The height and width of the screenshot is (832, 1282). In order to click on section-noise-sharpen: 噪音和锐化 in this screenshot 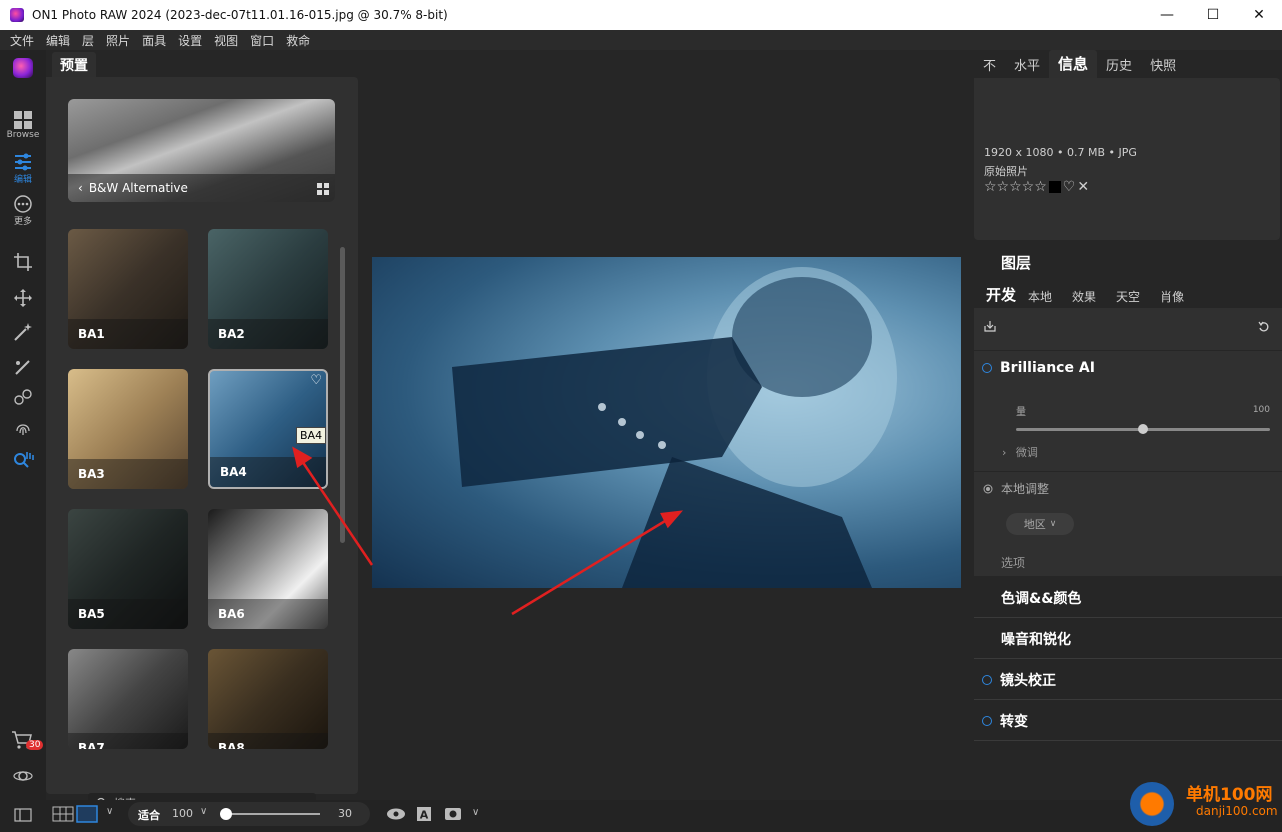, I will do `click(1128, 639)`.